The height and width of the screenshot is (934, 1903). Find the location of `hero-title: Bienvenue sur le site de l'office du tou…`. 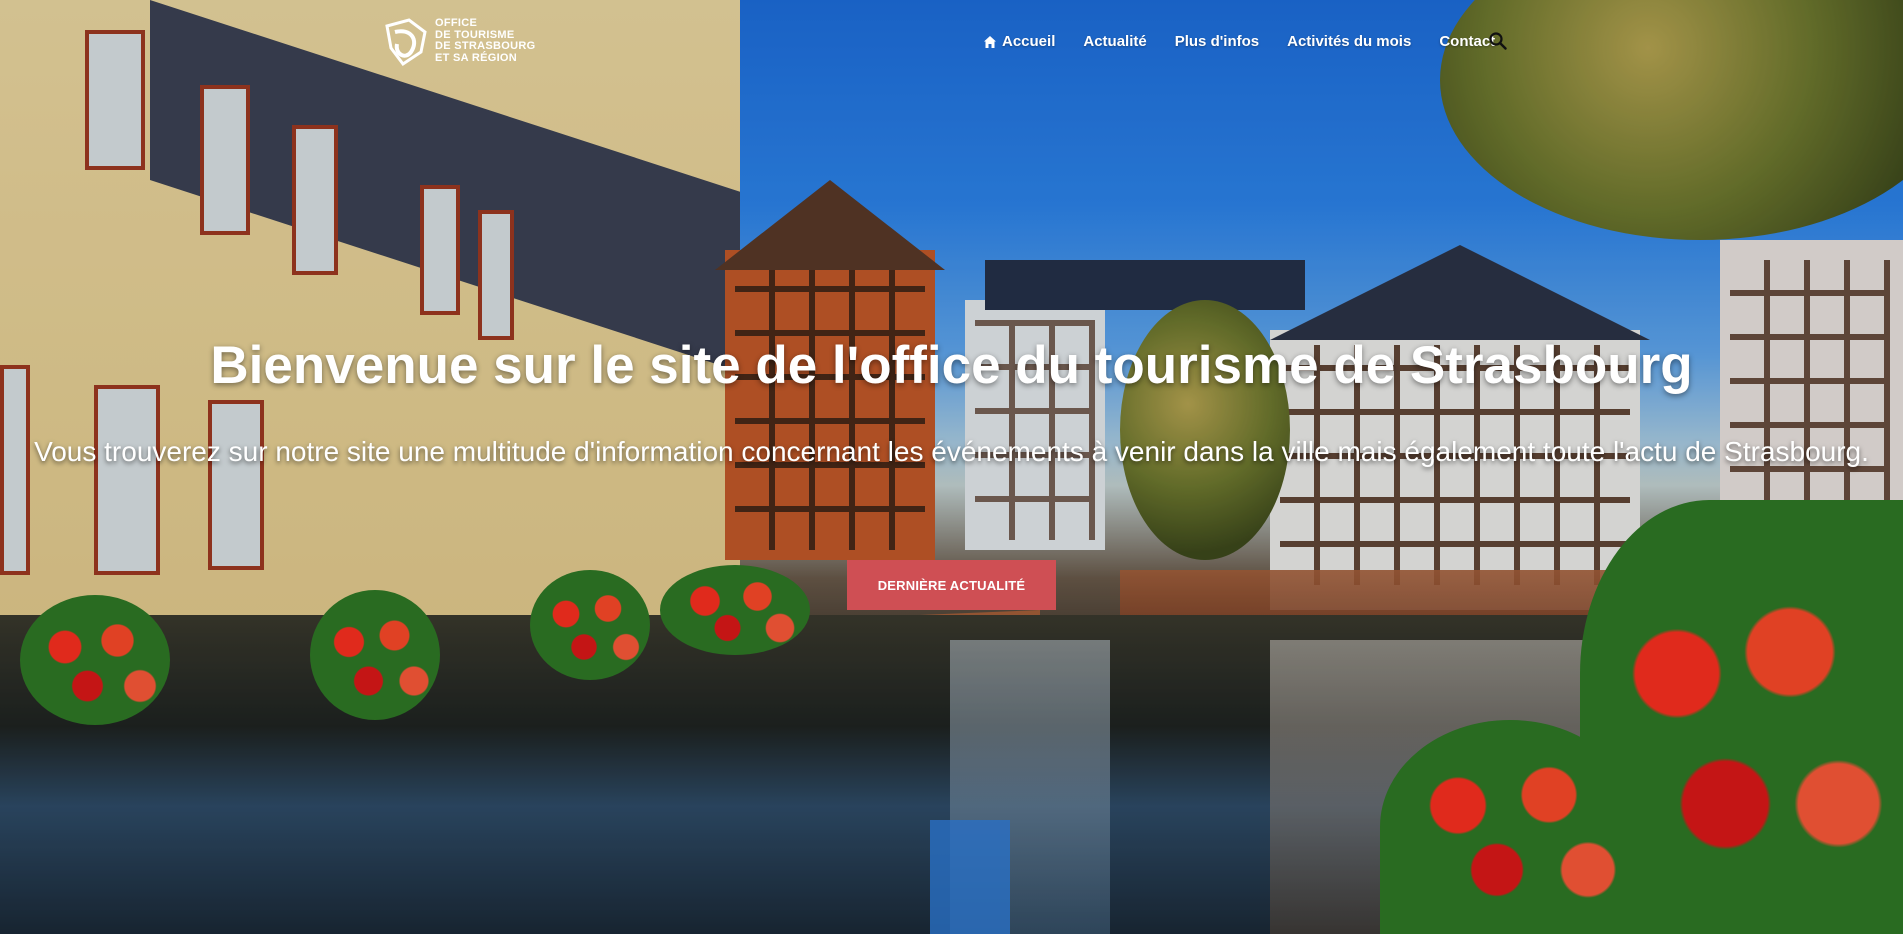

hero-title: Bienvenue sur le site de l'office du tou… is located at coordinates (951, 365).